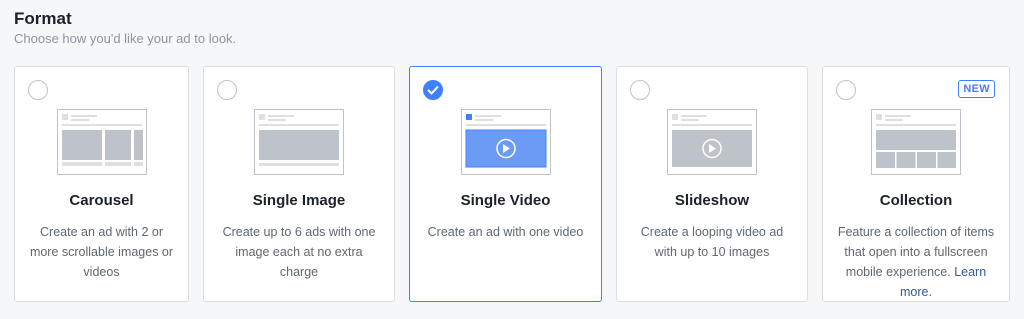  What do you see at coordinates (846, 90) in the screenshot?
I see `radio-collection` at bounding box center [846, 90].